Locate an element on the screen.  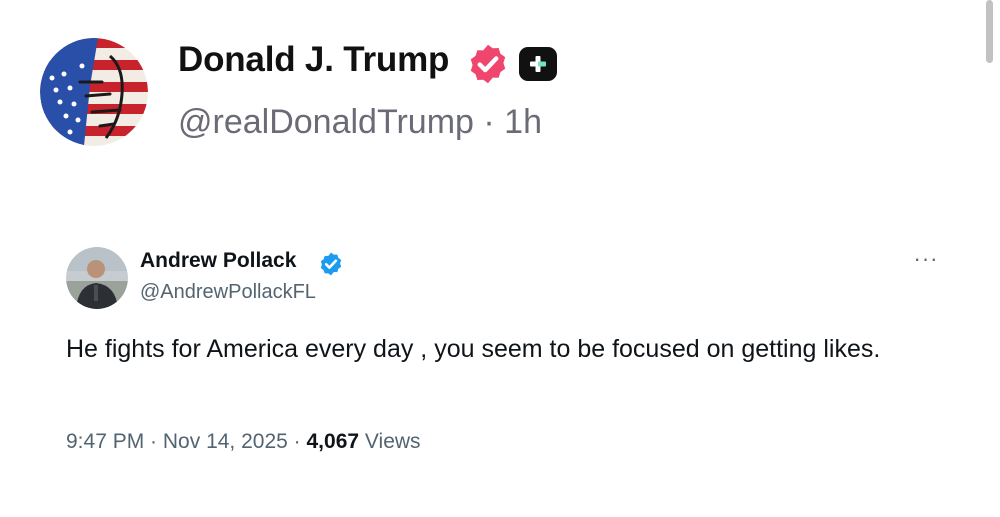
author-avatar is located at coordinates (94, 92).